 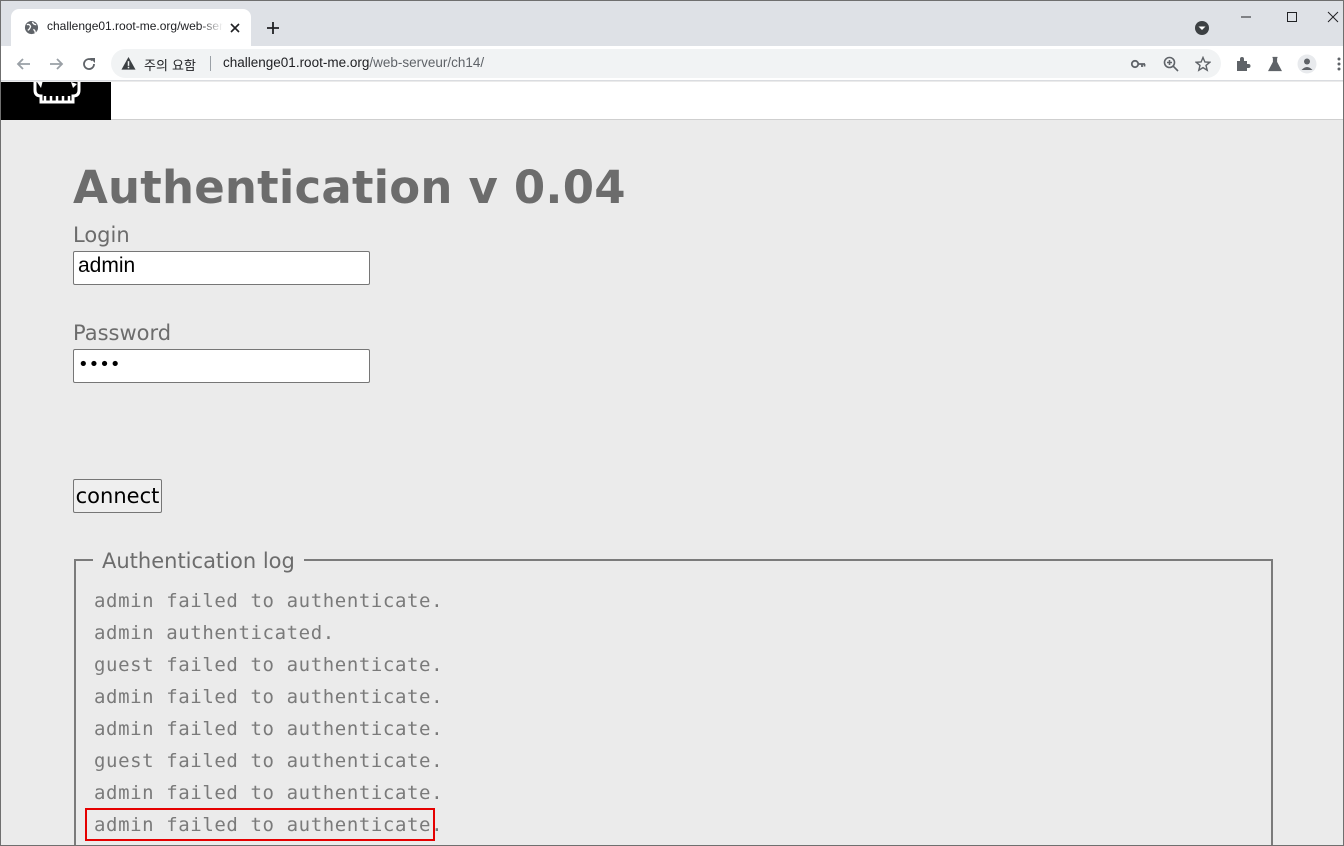 What do you see at coordinates (56, 101) in the screenshot?
I see `site-logo` at bounding box center [56, 101].